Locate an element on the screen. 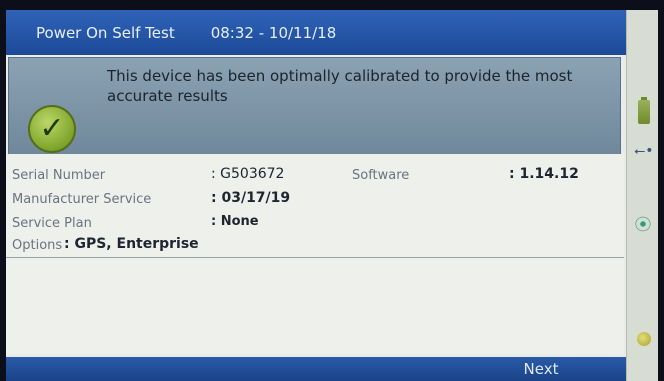 Image resolution: width=664 pixels, height=381 pixels. datetime: 08:32 - 10/11/18 is located at coordinates (273, 32).